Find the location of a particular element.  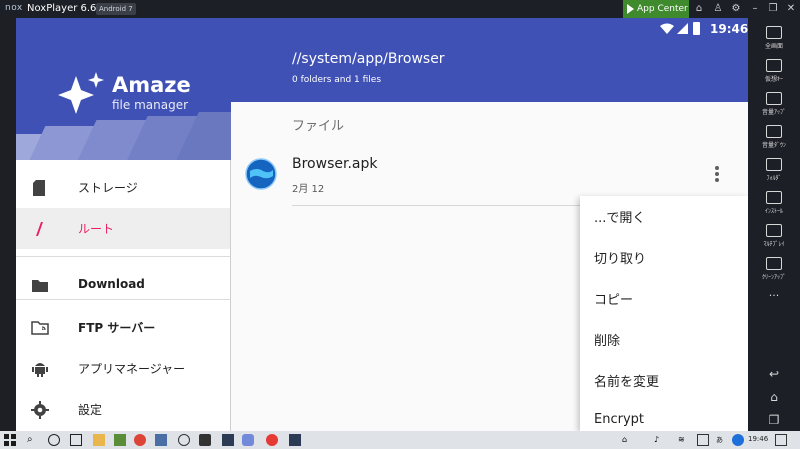

discord-icon is located at coordinates (248, 440).